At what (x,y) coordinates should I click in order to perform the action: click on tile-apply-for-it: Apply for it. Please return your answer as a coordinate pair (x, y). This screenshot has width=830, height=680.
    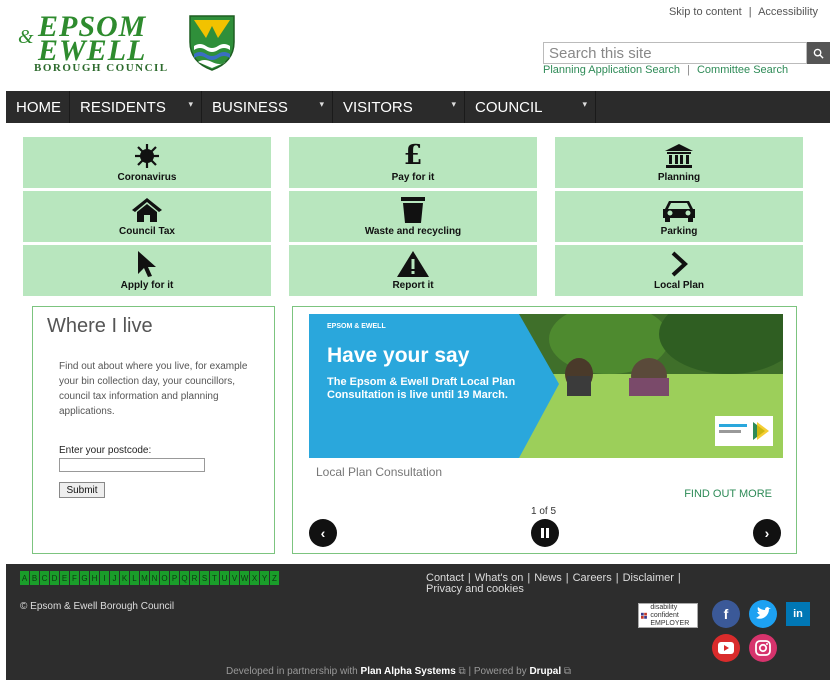
    Looking at the image, I should click on (147, 270).